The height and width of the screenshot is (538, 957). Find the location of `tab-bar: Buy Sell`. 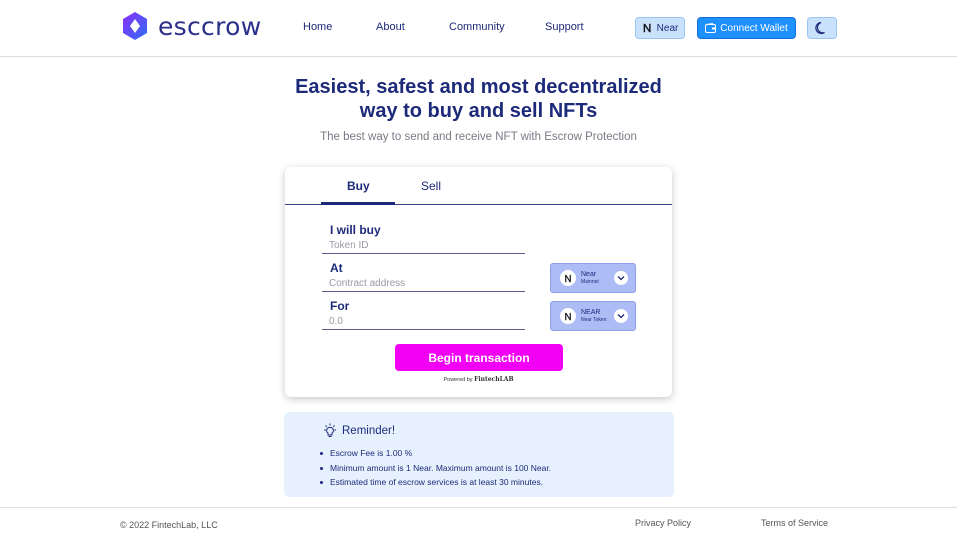

tab-bar: Buy Sell is located at coordinates (478, 186).